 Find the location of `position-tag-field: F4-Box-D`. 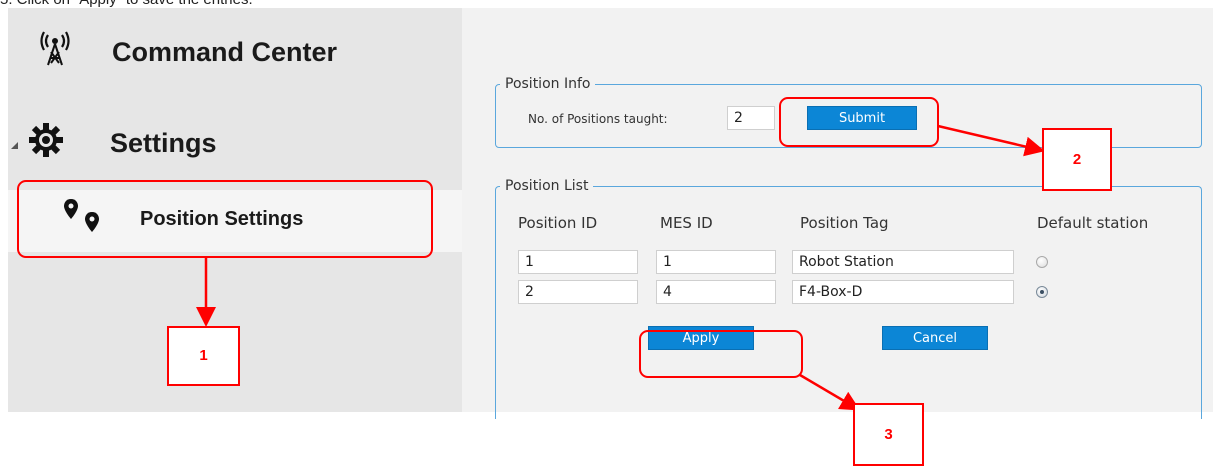

position-tag-field: F4-Box-D is located at coordinates (903, 292).